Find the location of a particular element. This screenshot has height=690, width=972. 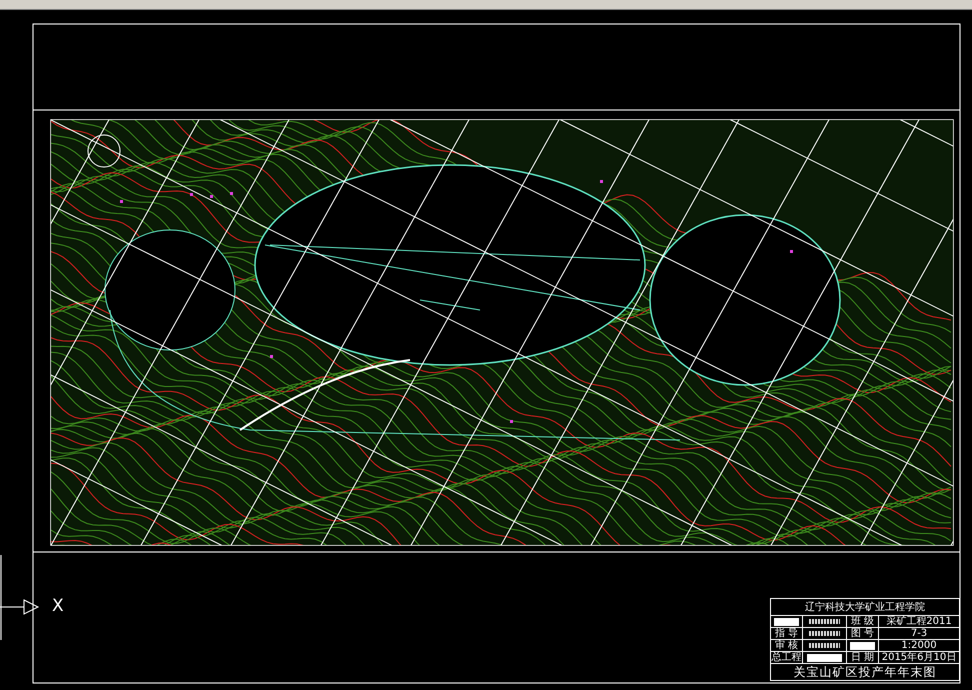

table-cell: 2015年6月10日 is located at coordinates (919, 658).